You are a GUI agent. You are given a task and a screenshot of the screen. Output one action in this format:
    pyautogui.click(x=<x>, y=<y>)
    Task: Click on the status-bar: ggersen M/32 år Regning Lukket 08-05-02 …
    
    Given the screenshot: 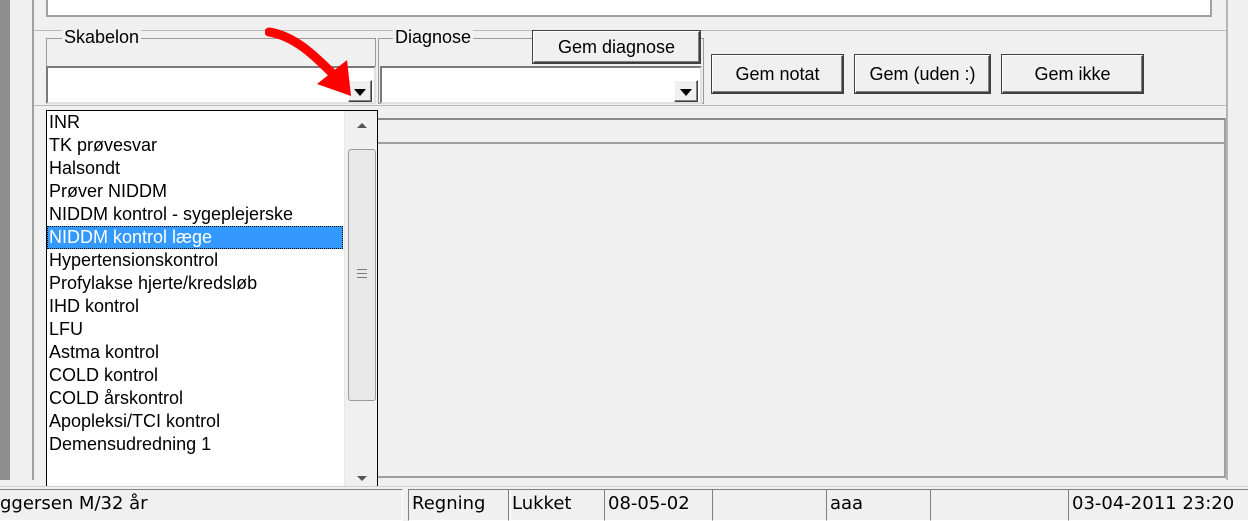 What is the action you would take?
    pyautogui.click(x=624, y=503)
    